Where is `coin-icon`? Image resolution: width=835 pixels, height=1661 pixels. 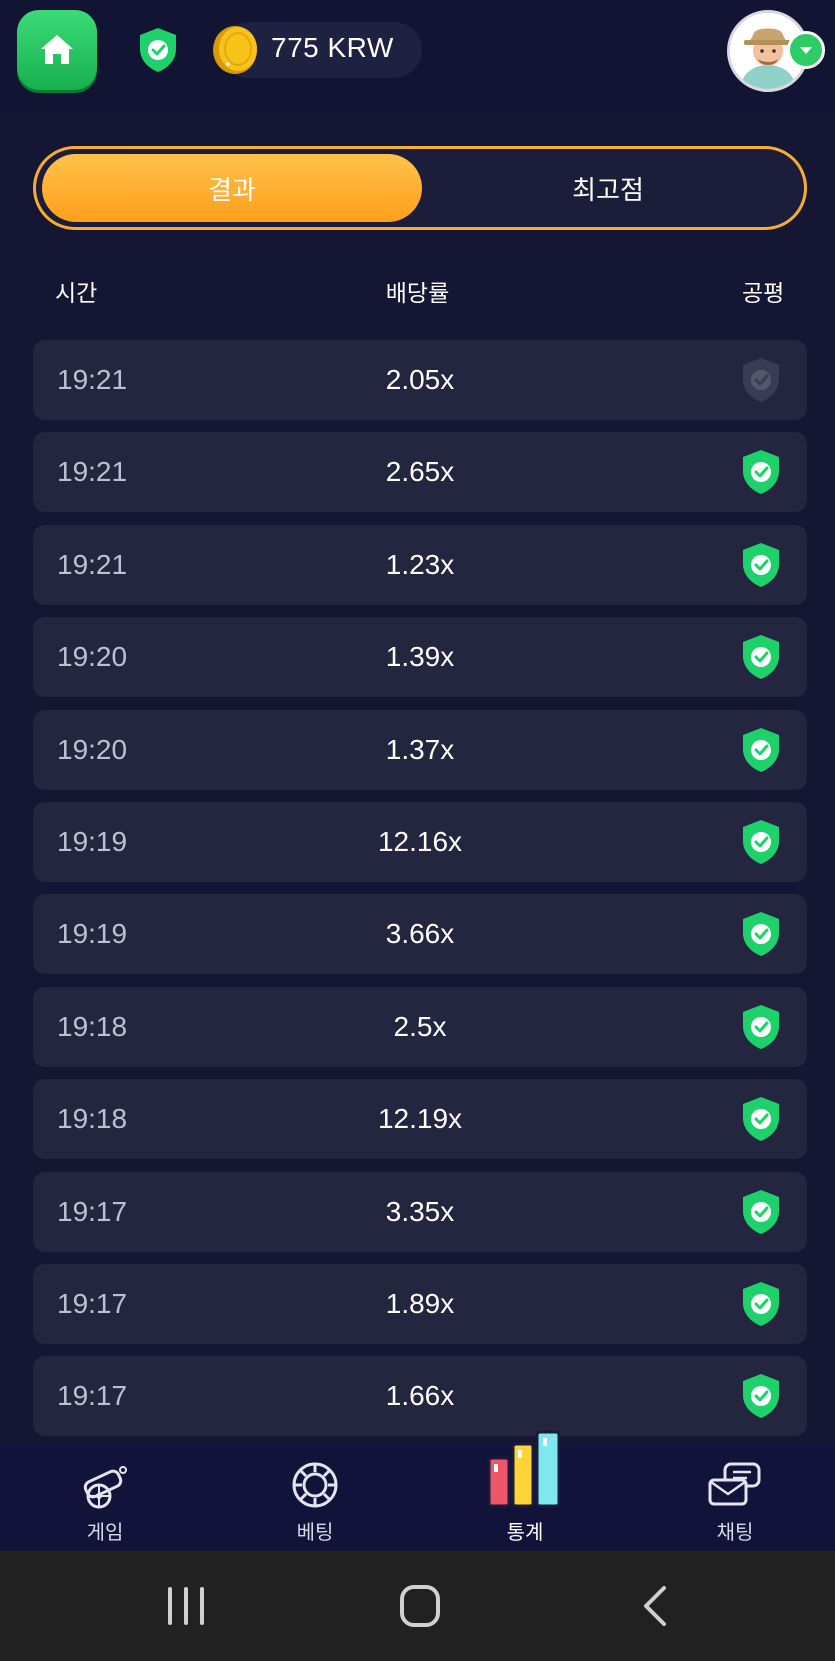
coin-icon is located at coordinates (235, 50).